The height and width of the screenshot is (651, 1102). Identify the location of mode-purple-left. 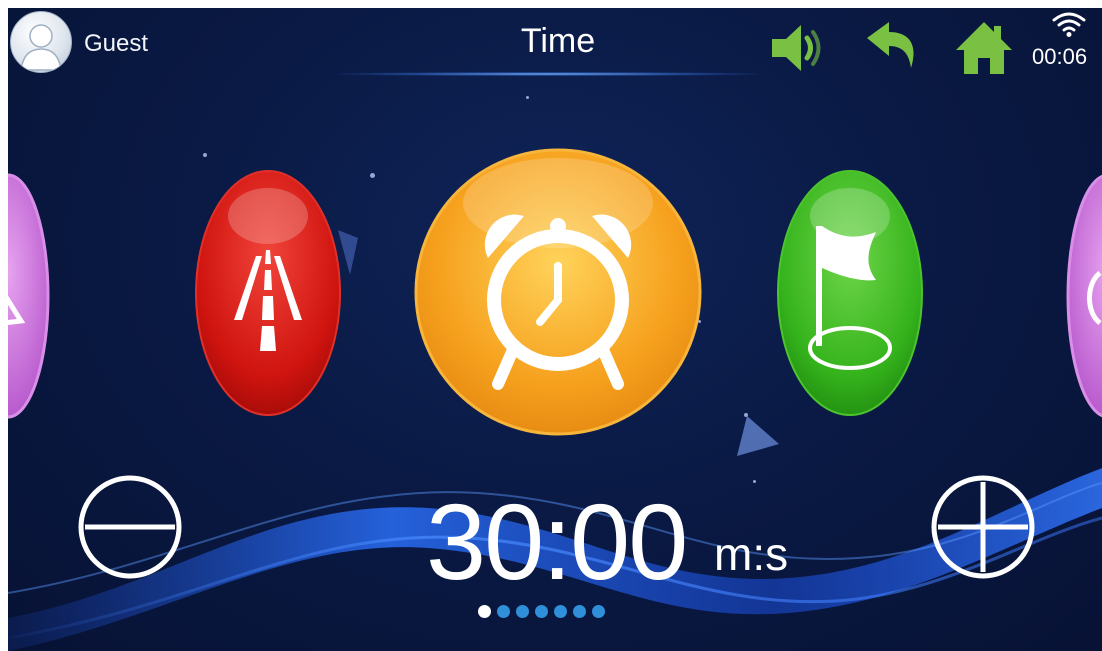
(29, 296).